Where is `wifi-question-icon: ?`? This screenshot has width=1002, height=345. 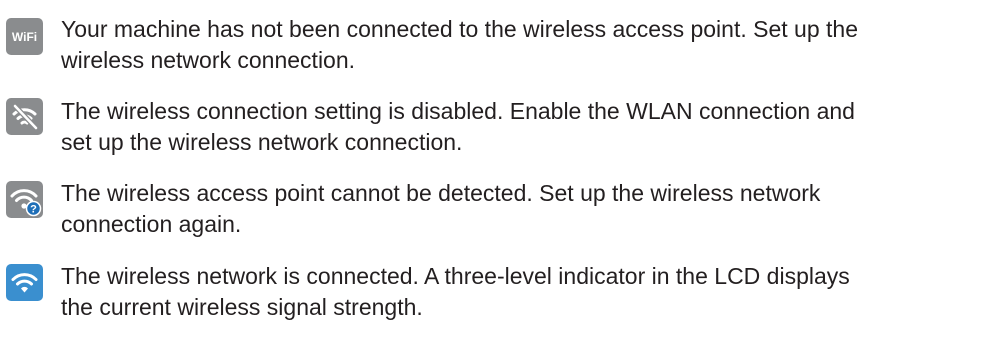 wifi-question-icon: ? is located at coordinates (24, 199).